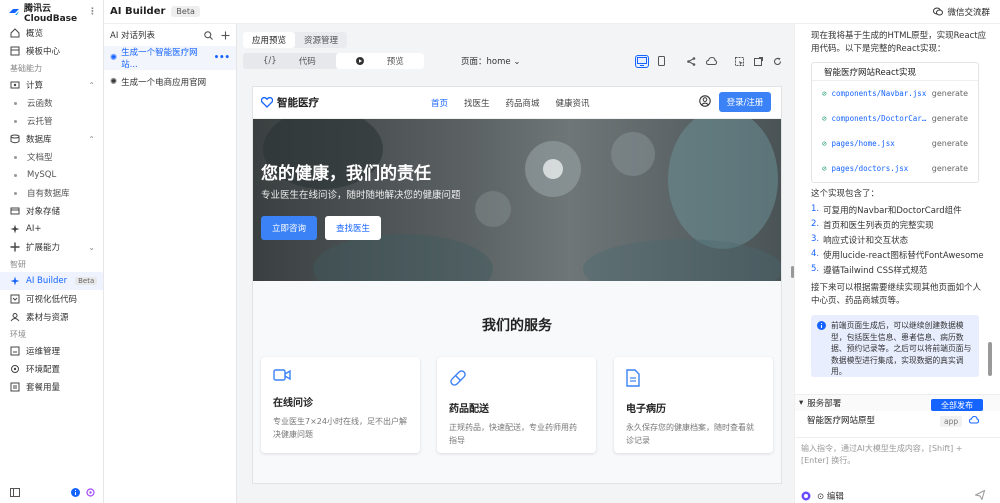  I want to click on code-file-row: ⊘ pages/home.jsx generate, so click(895, 143).